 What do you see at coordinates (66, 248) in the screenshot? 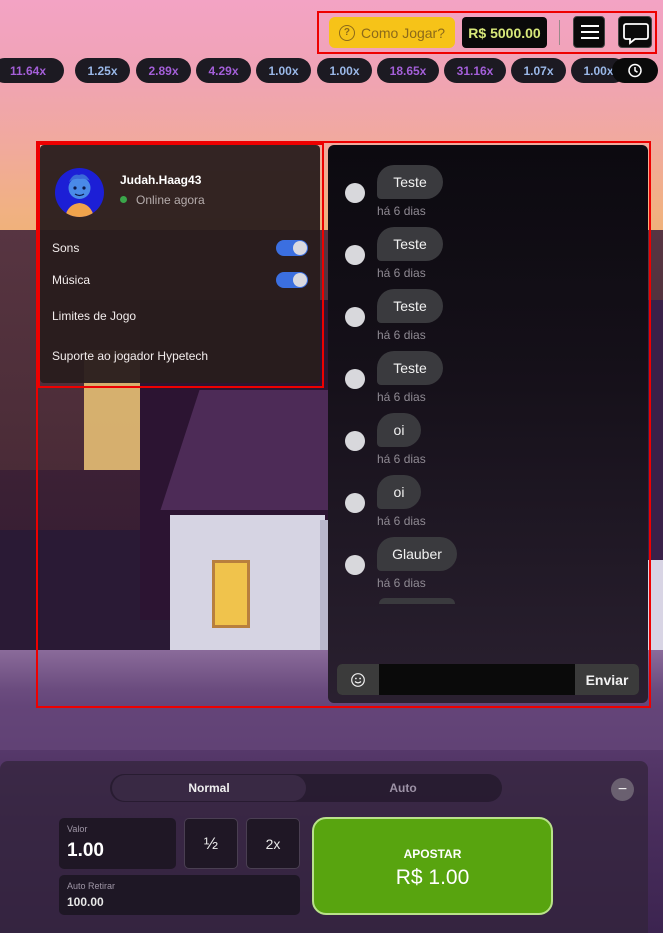
I see `sounds-label: Sons` at bounding box center [66, 248].